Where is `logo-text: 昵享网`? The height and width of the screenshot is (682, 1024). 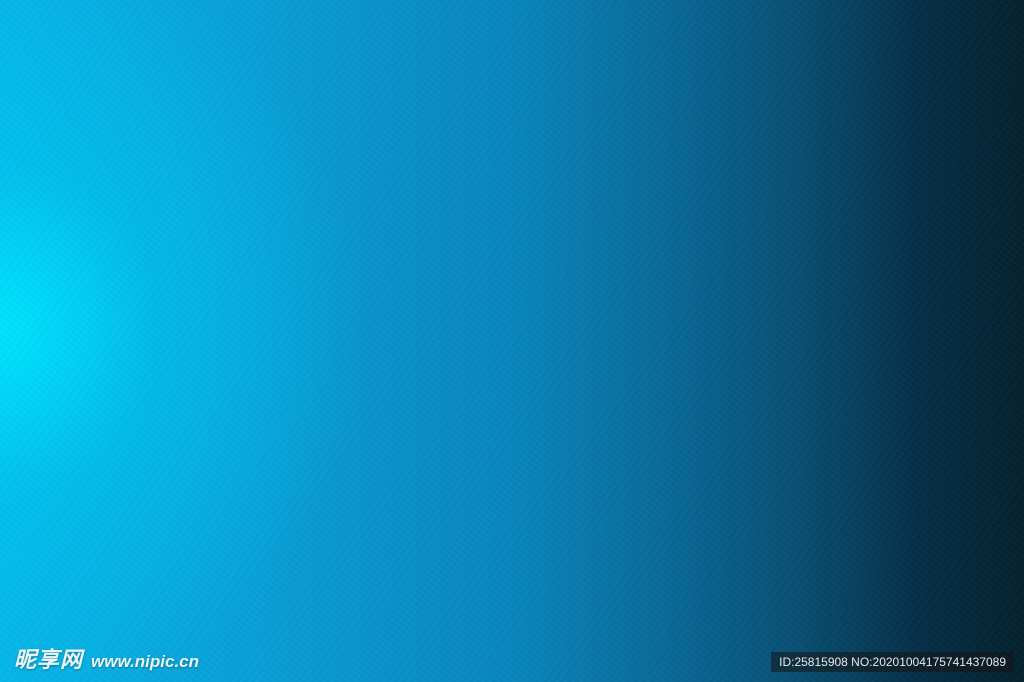 logo-text: 昵享网 is located at coordinates (49, 660).